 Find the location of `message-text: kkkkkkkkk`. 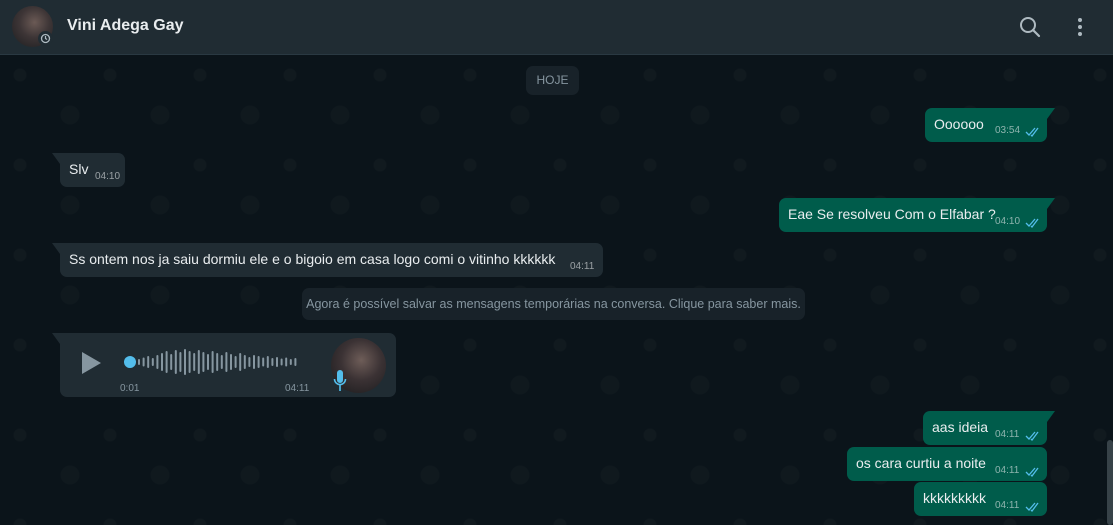

message-text: kkkkkkkkk is located at coordinates (954, 498).